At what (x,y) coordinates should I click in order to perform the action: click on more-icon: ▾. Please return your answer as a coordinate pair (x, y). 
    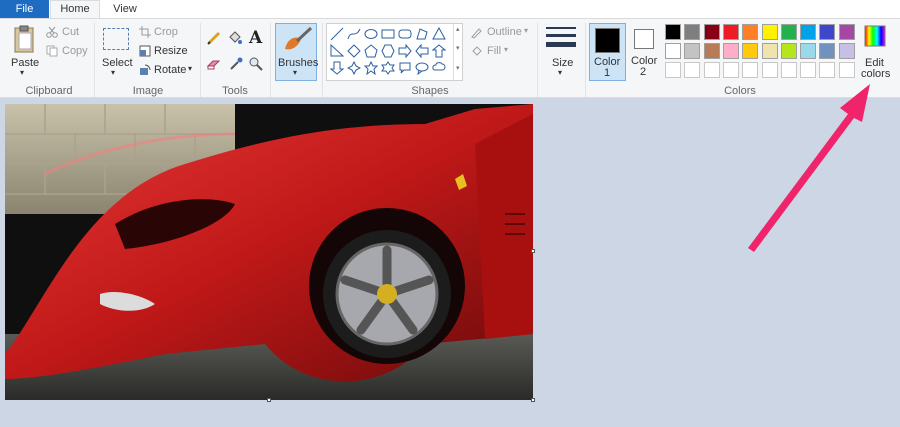
    Looking at the image, I should click on (458, 68).